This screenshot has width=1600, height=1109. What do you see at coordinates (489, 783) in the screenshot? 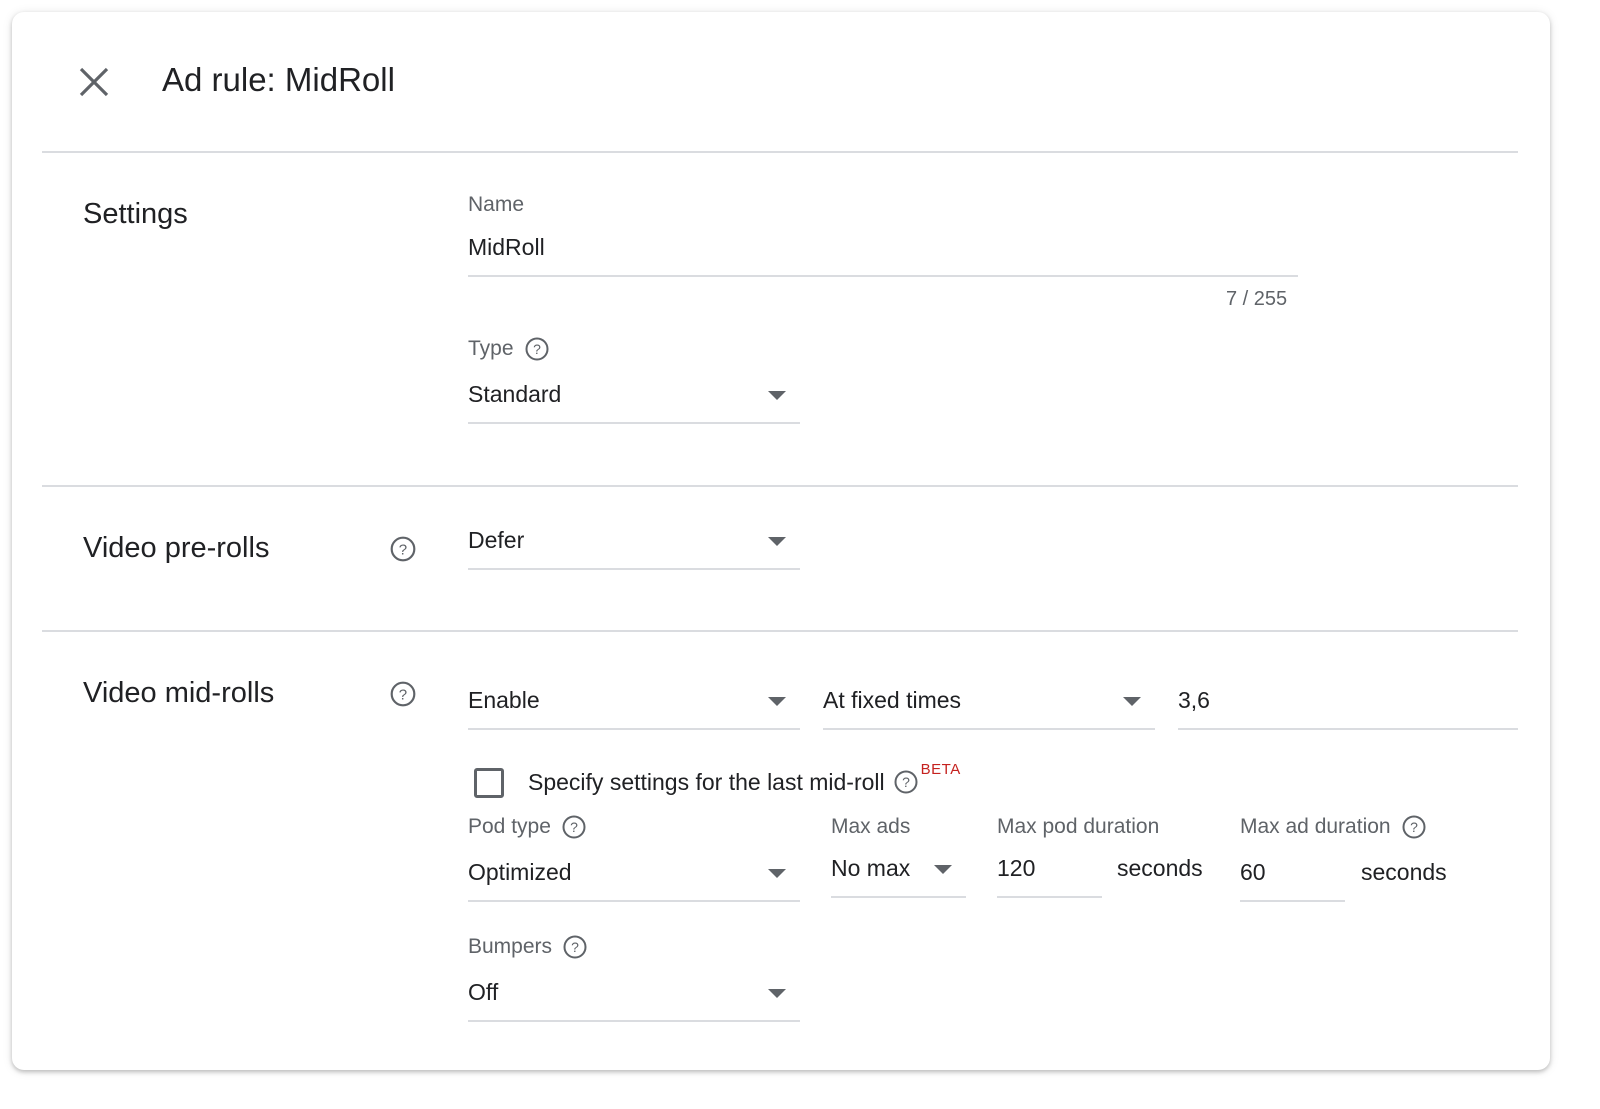
I see `last-midroll-checkbox` at bounding box center [489, 783].